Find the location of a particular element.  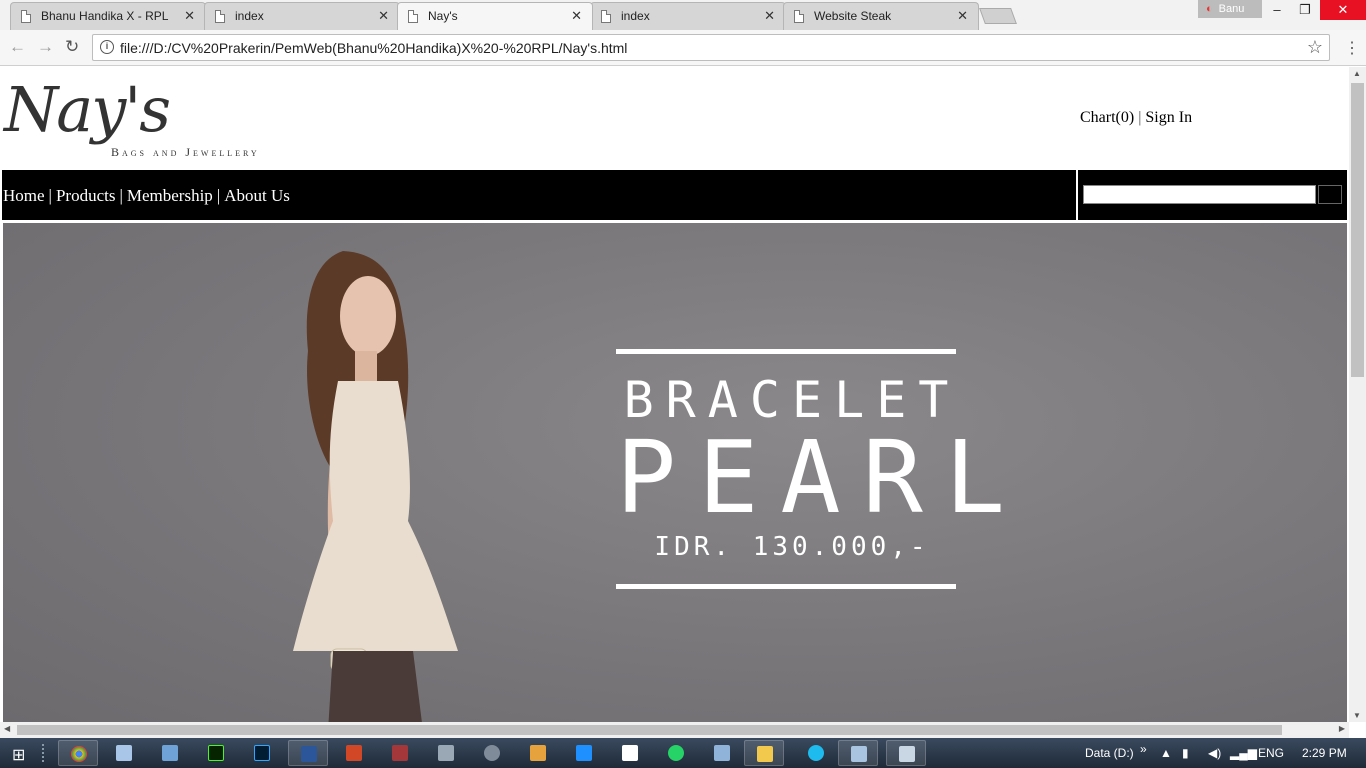

cube-app is located at coordinates (170, 753).